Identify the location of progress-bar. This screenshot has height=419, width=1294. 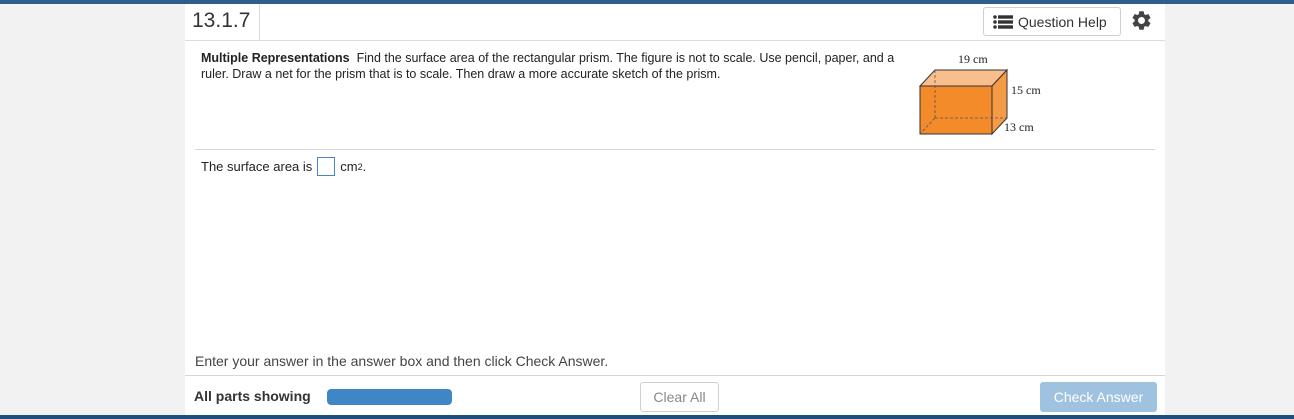
(389, 397).